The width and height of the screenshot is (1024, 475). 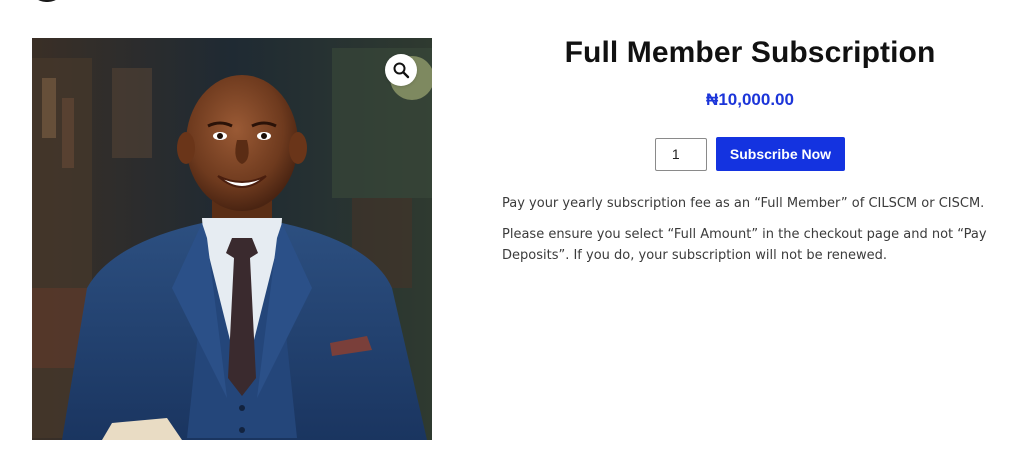 I want to click on magnifier-icon, so click(x=401, y=70).